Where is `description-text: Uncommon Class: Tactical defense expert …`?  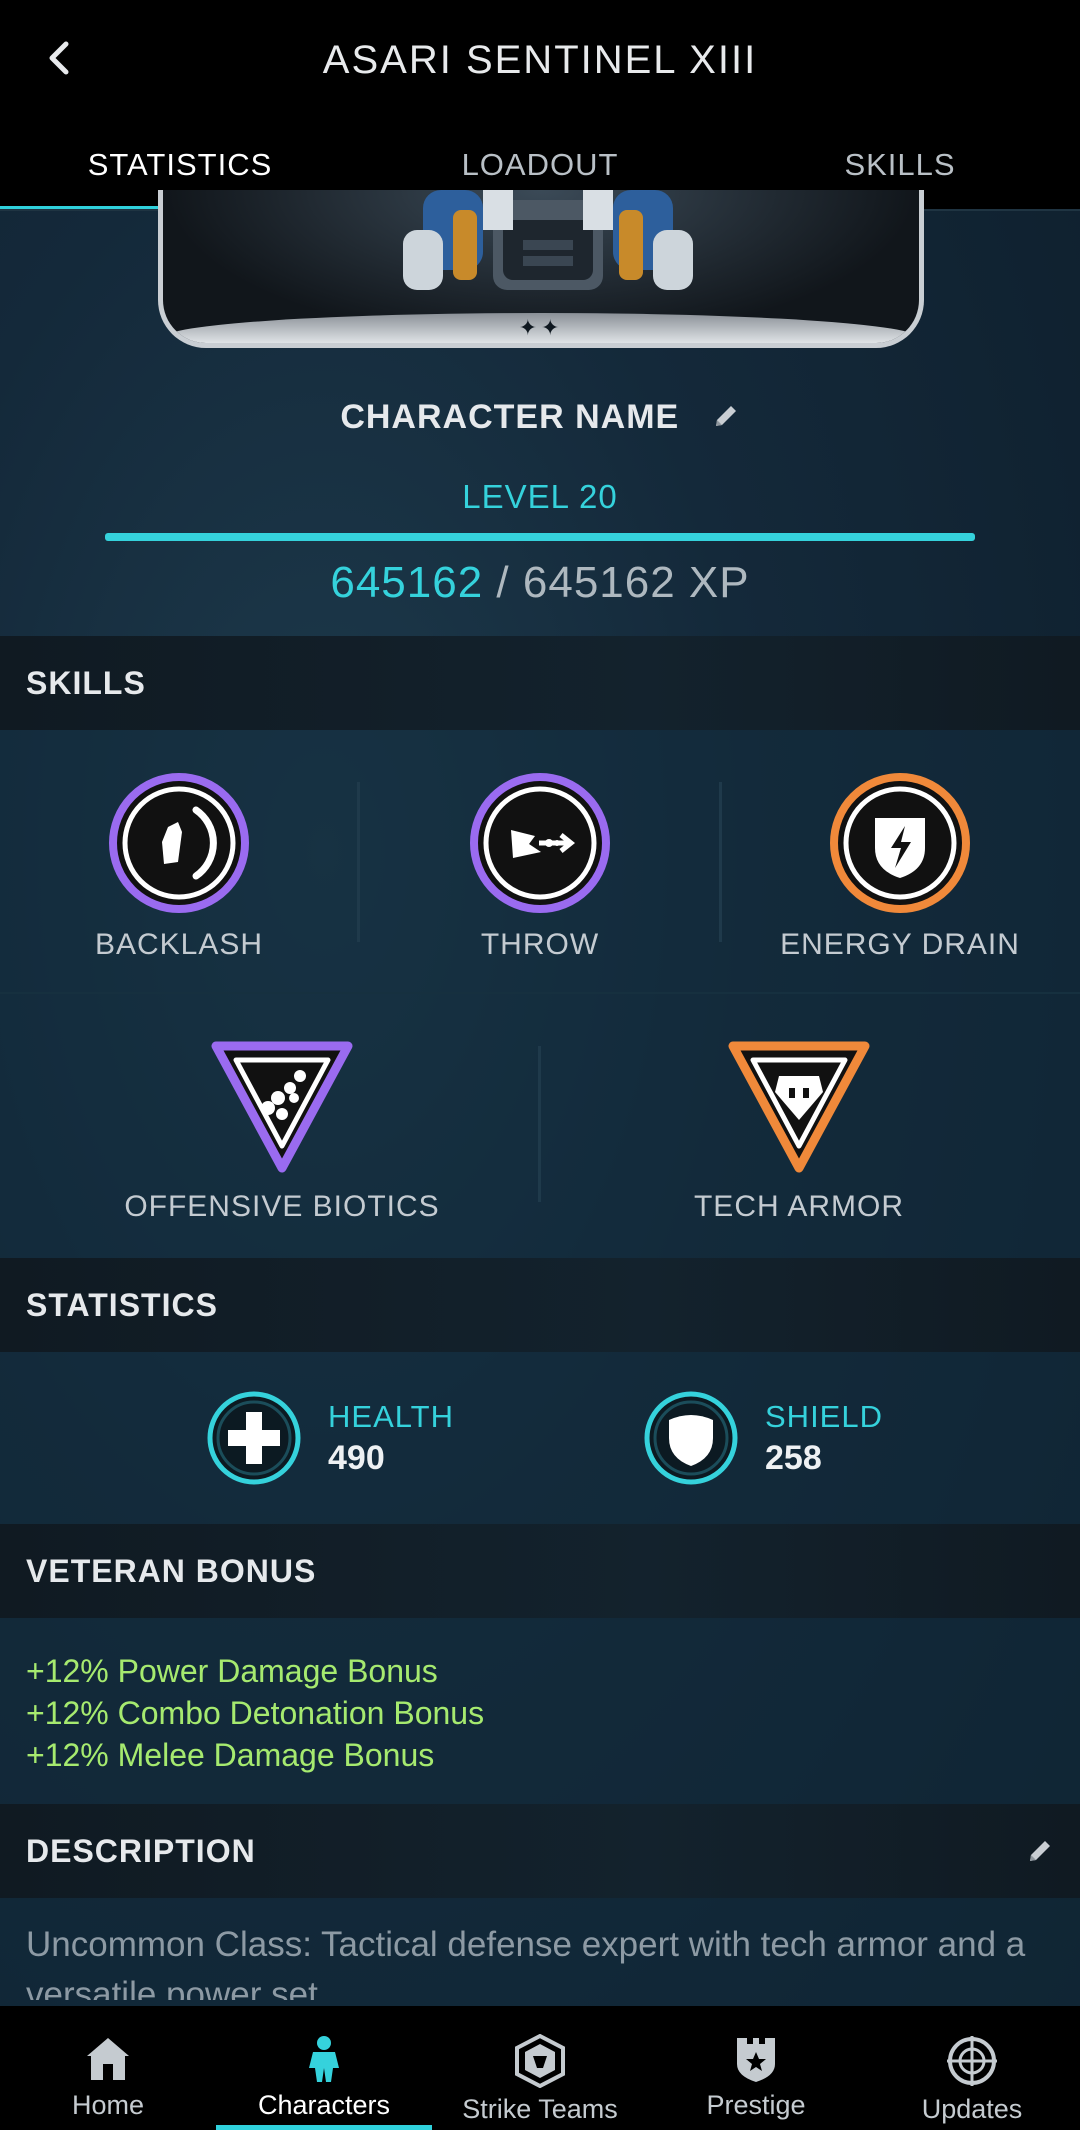 description-text: Uncommon Class: Tactical defense expert … is located at coordinates (526, 1962).